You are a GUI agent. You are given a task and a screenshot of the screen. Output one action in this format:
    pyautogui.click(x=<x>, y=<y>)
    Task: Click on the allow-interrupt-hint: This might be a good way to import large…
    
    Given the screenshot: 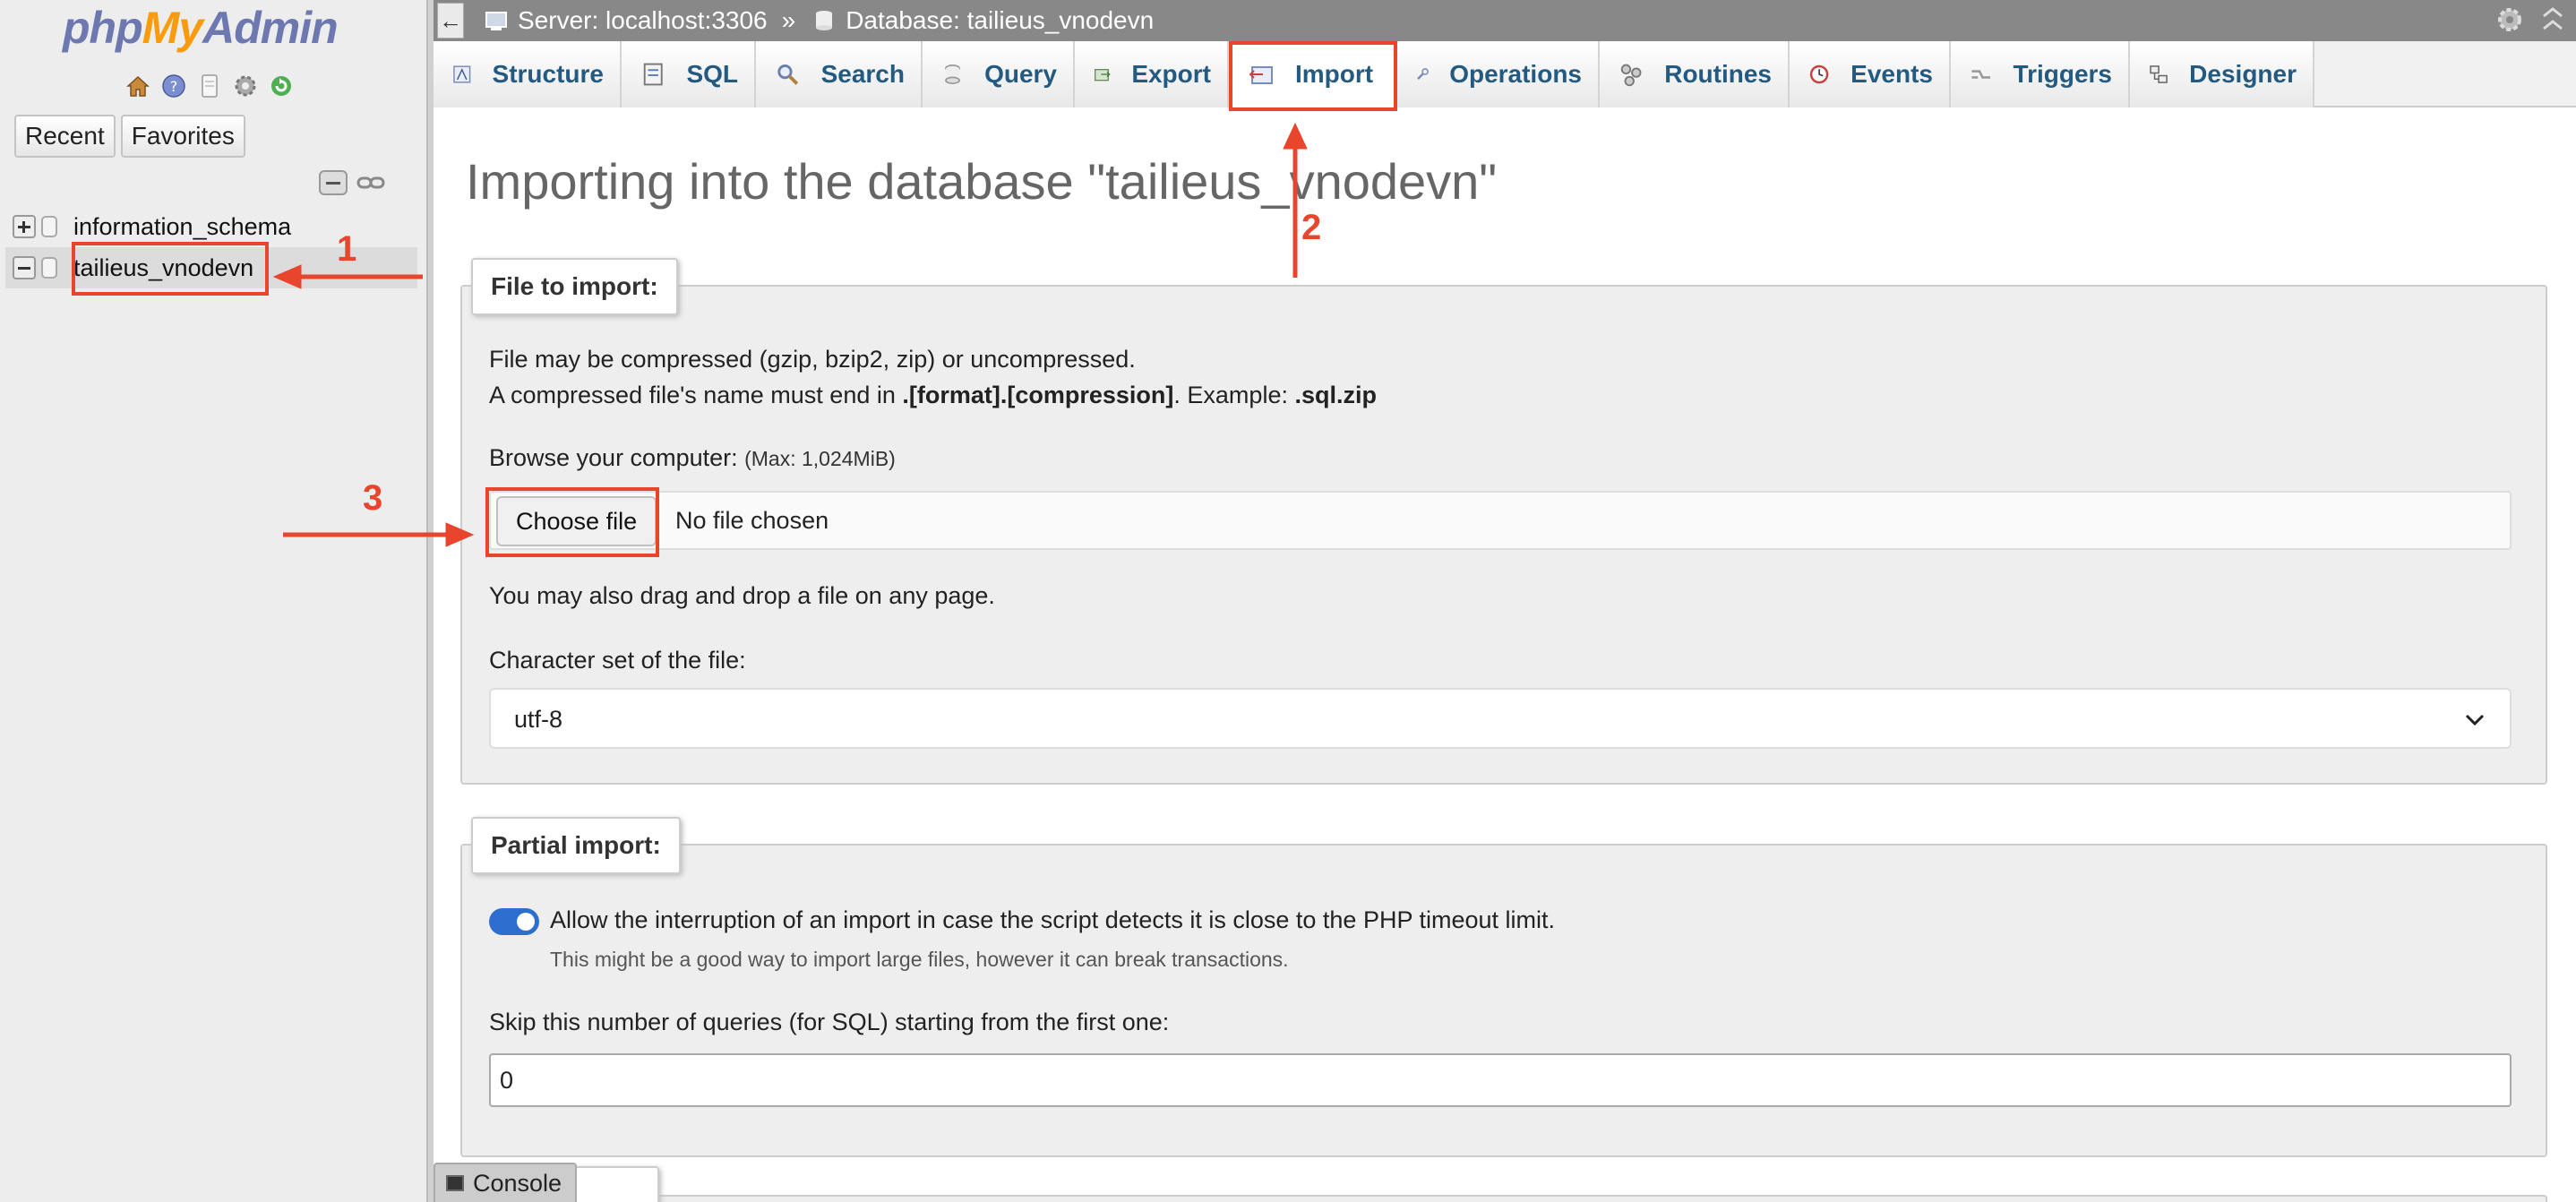 What is the action you would take?
    pyautogui.click(x=919, y=959)
    